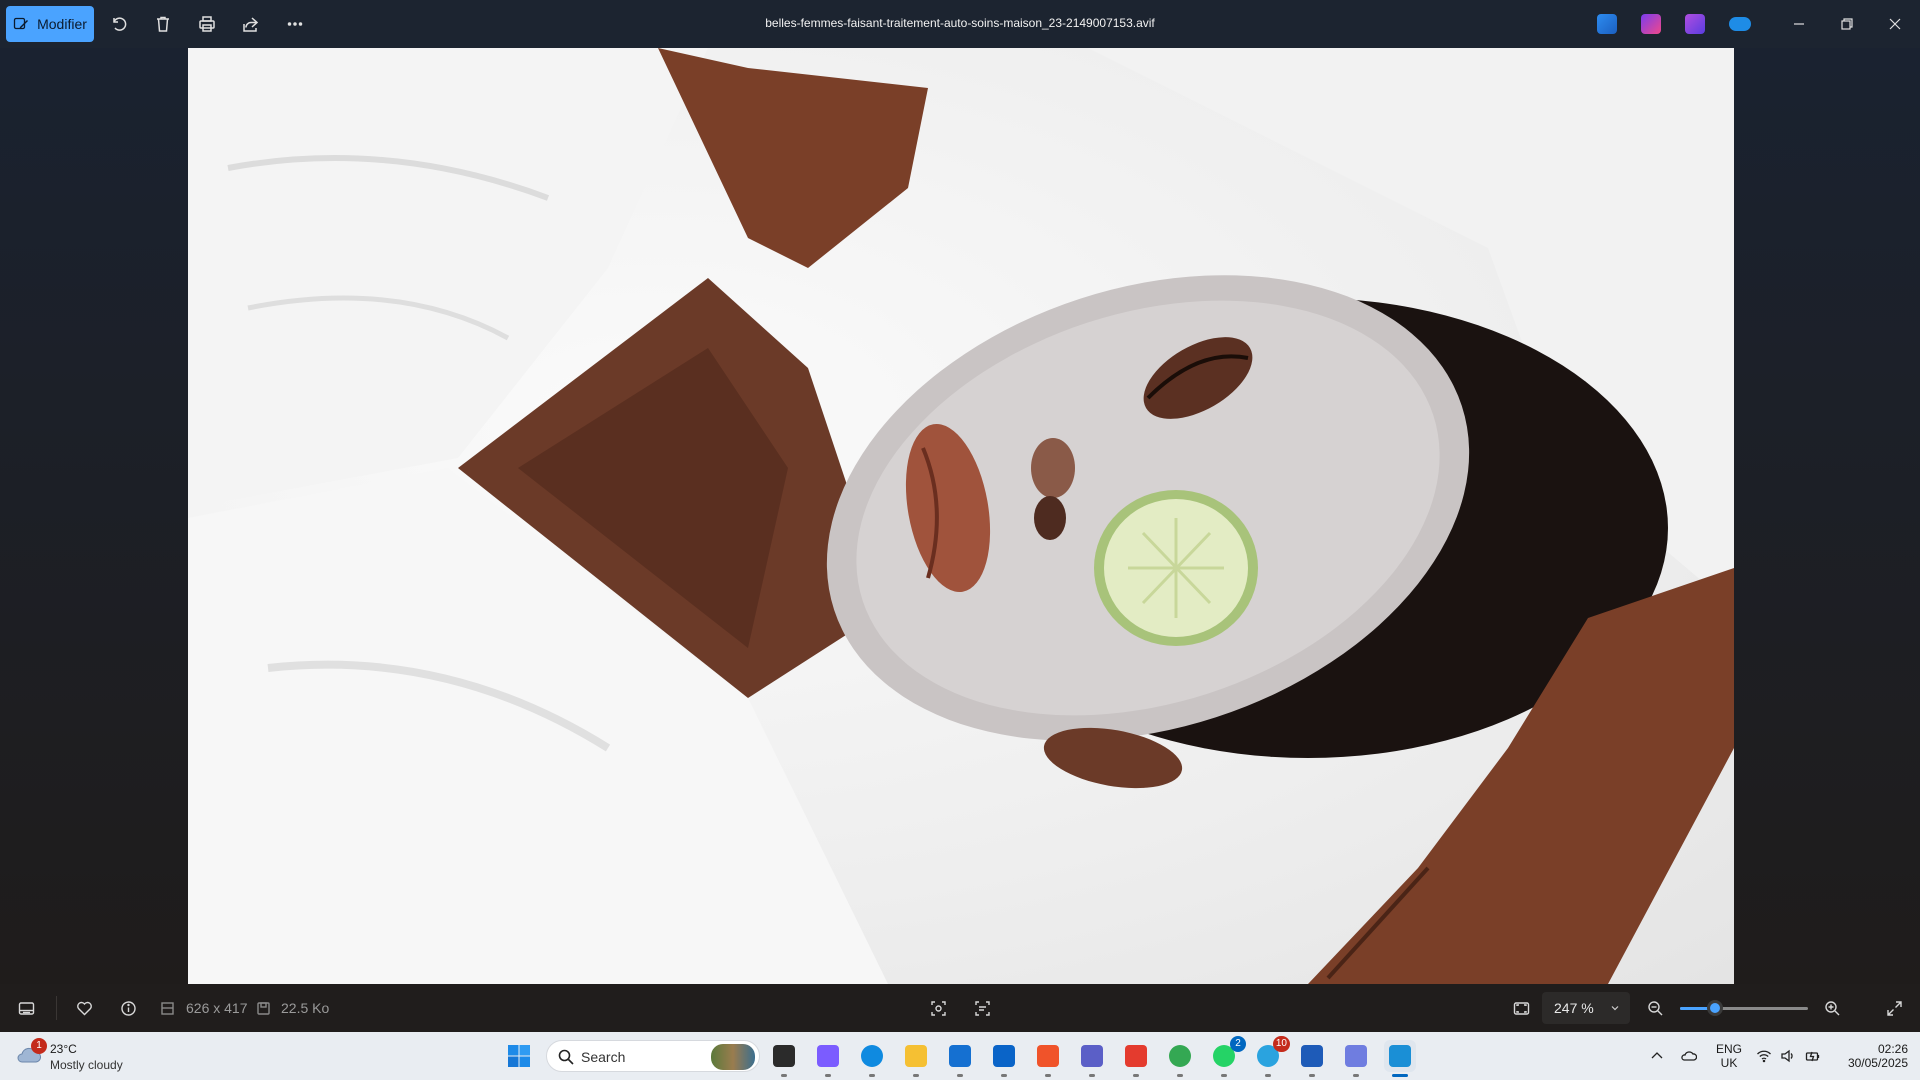 The height and width of the screenshot is (1080, 1920). I want to click on wps-office-icon, so click(1136, 1056).